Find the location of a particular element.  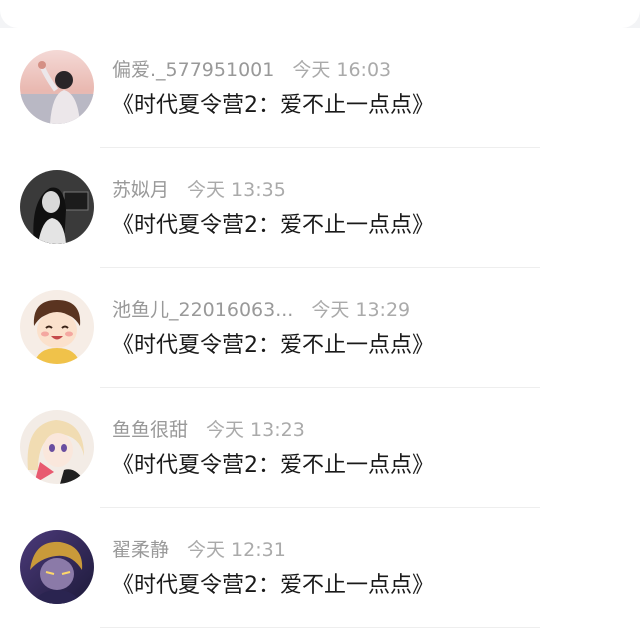

timestamp: 今天 16:03 is located at coordinates (342, 70).